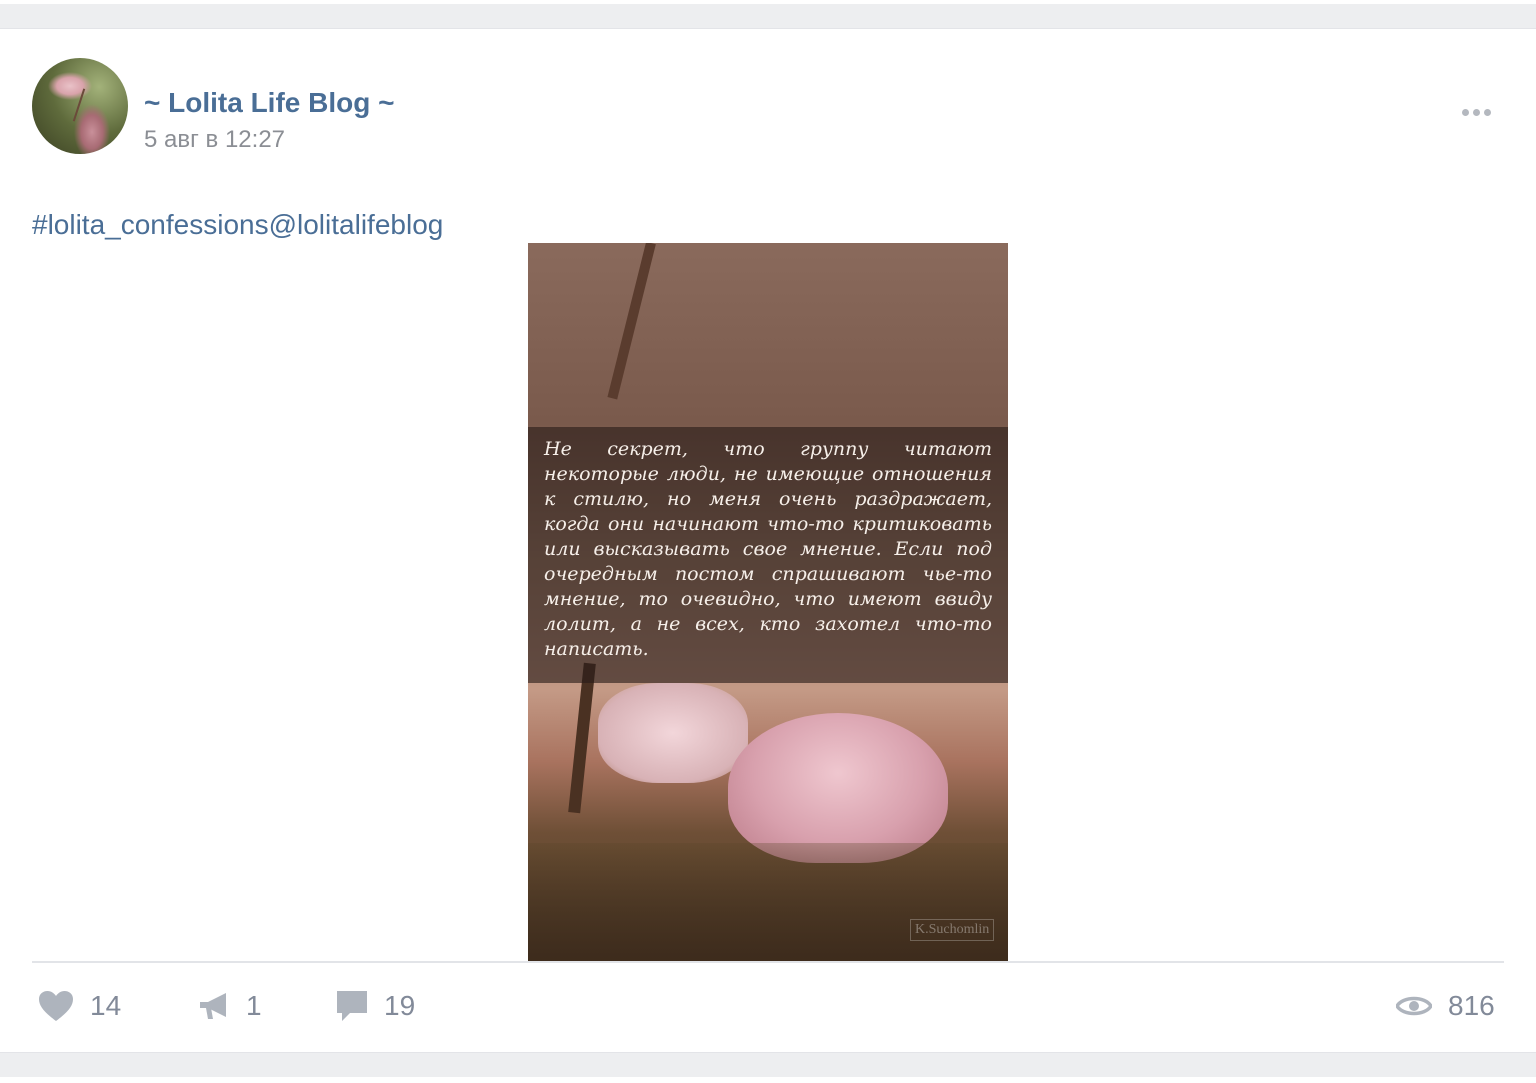  Describe the element at coordinates (1445, 1006) in the screenshot. I see `views-counter: 816` at that location.